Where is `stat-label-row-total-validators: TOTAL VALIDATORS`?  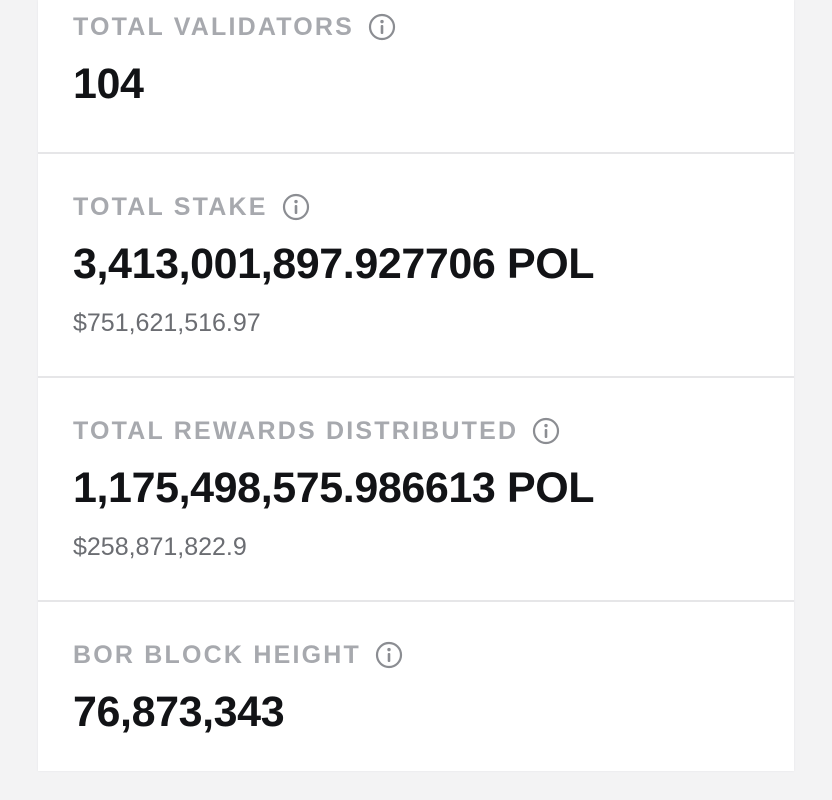 stat-label-row-total-validators: TOTAL VALIDATORS is located at coordinates (234, 27).